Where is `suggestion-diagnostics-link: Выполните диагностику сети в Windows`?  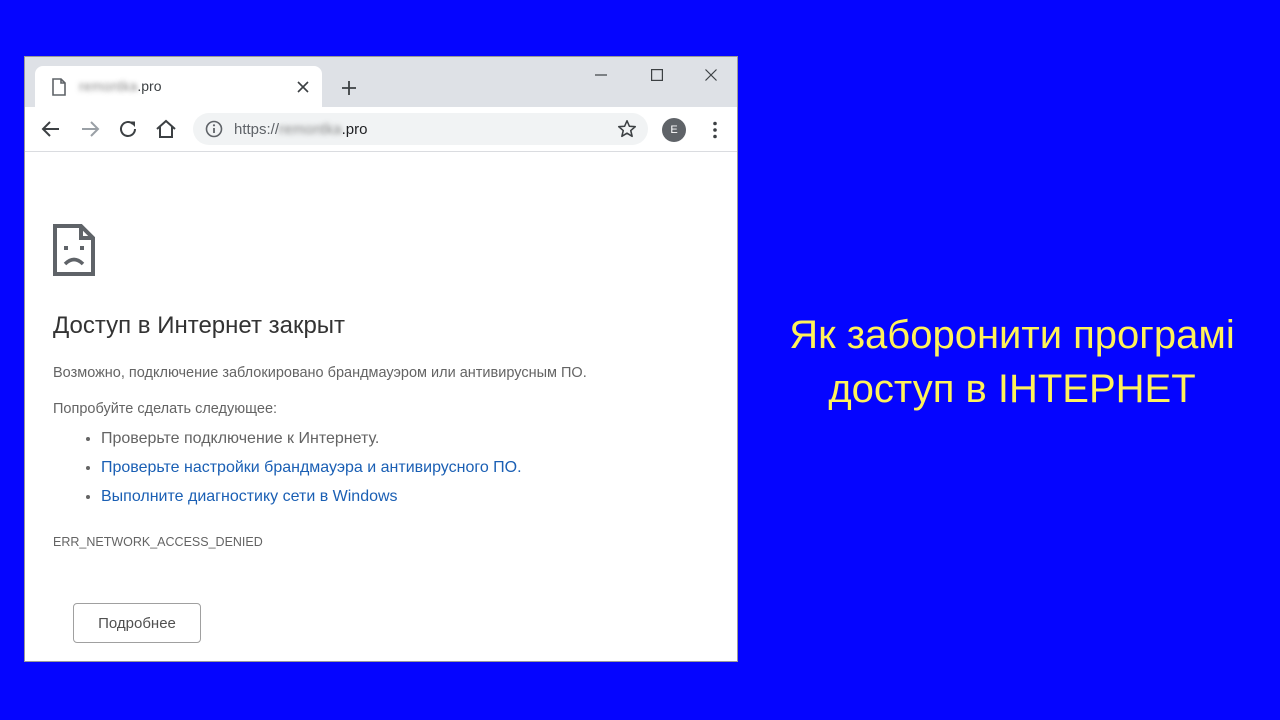 suggestion-diagnostics-link: Выполните диагностику сети в Windows is located at coordinates (311, 498).